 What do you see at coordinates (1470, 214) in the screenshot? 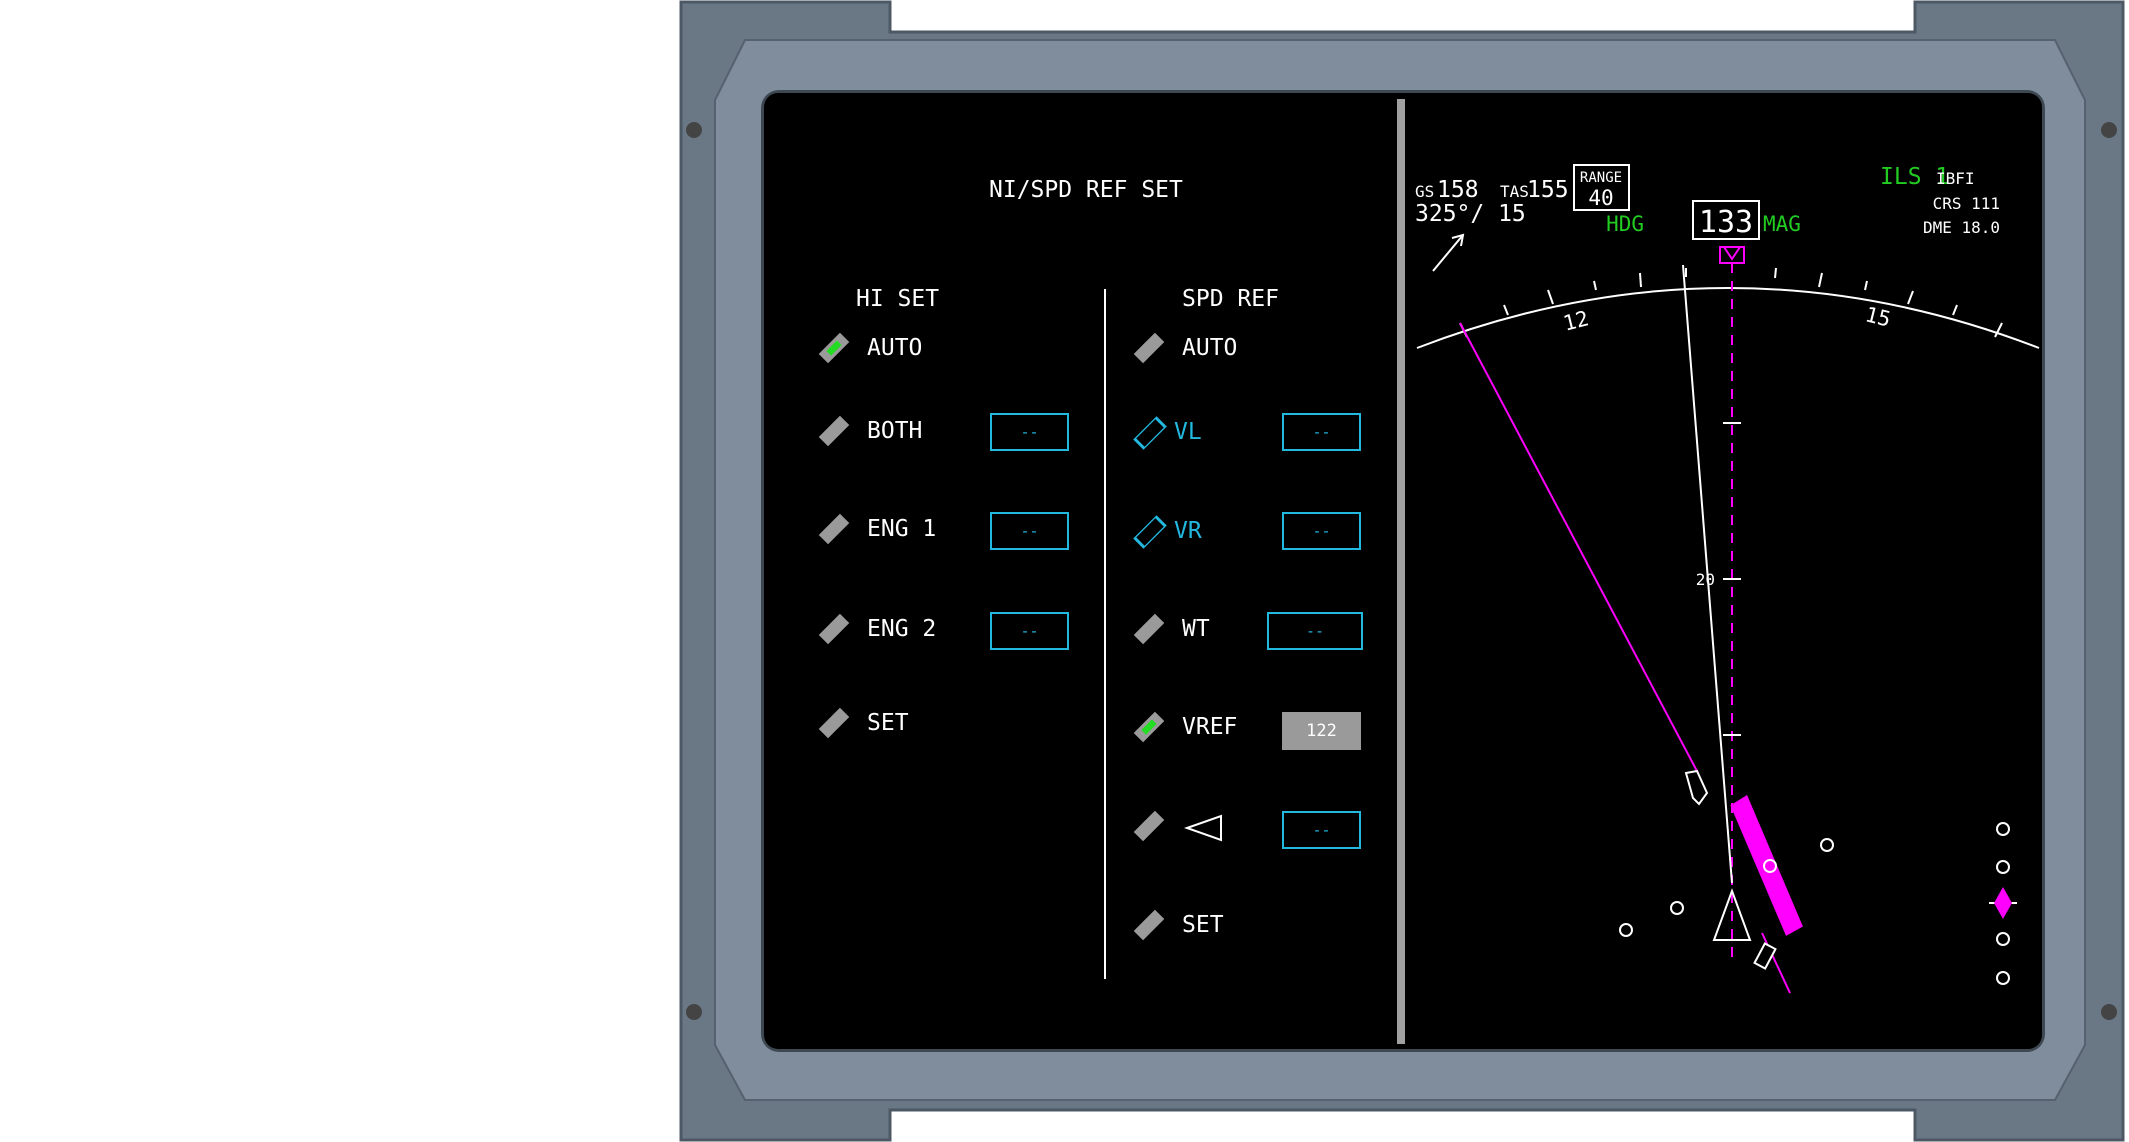
I see `wind-readout: 325°/ 15` at bounding box center [1470, 214].